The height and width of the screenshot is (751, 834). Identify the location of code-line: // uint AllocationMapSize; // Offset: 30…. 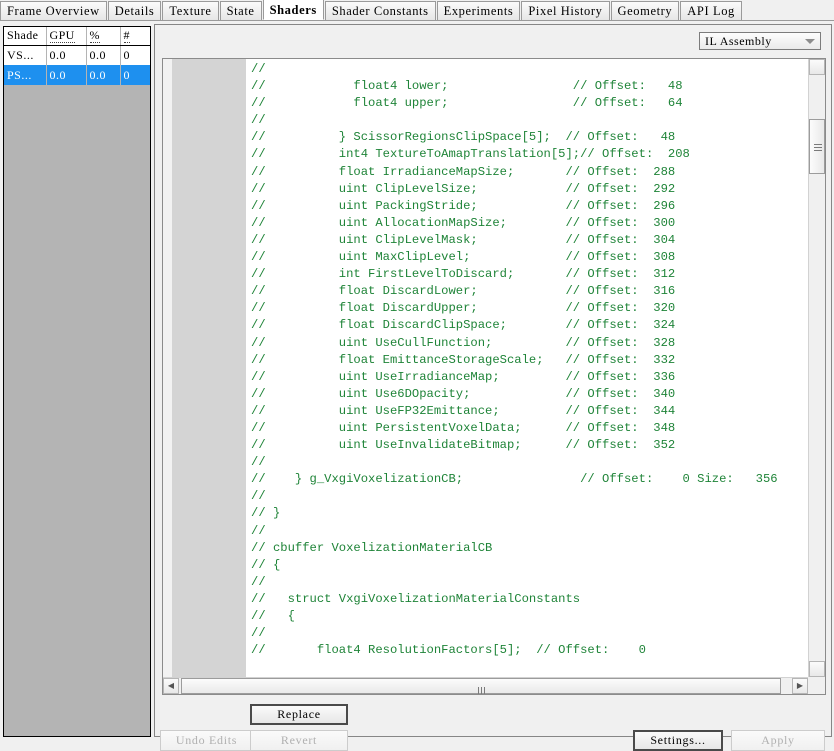
(463, 222).